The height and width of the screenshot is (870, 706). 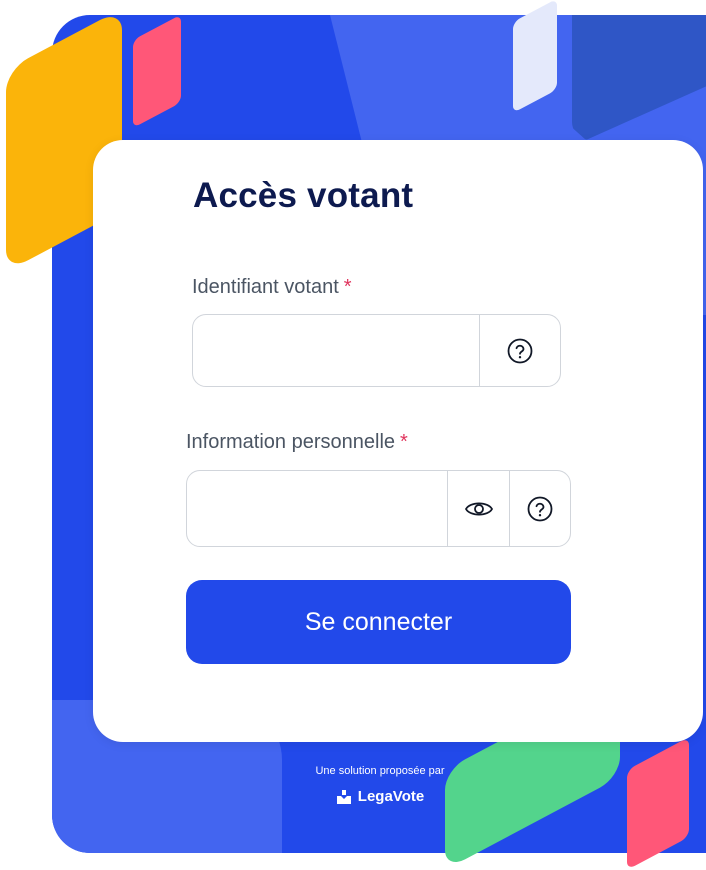 I want to click on personal-info-field-group, so click(x=378, y=508).